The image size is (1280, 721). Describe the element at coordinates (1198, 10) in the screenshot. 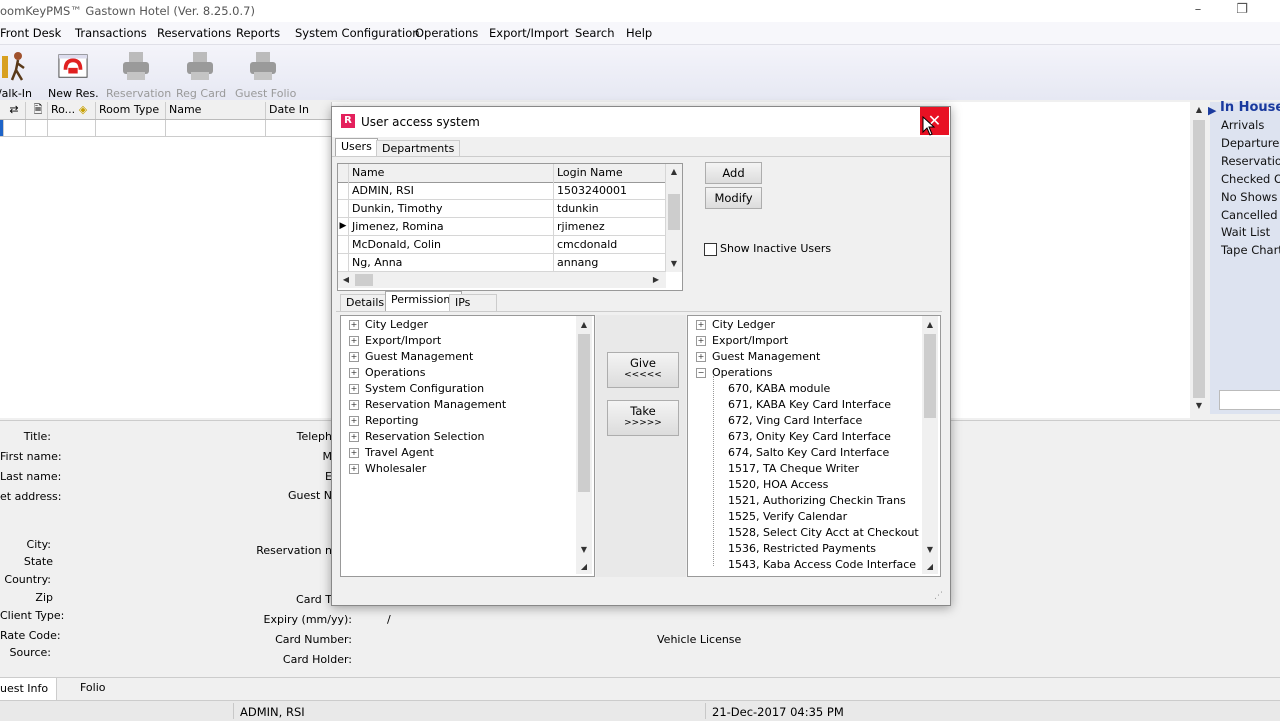

I see `minimize-icon: –` at that location.